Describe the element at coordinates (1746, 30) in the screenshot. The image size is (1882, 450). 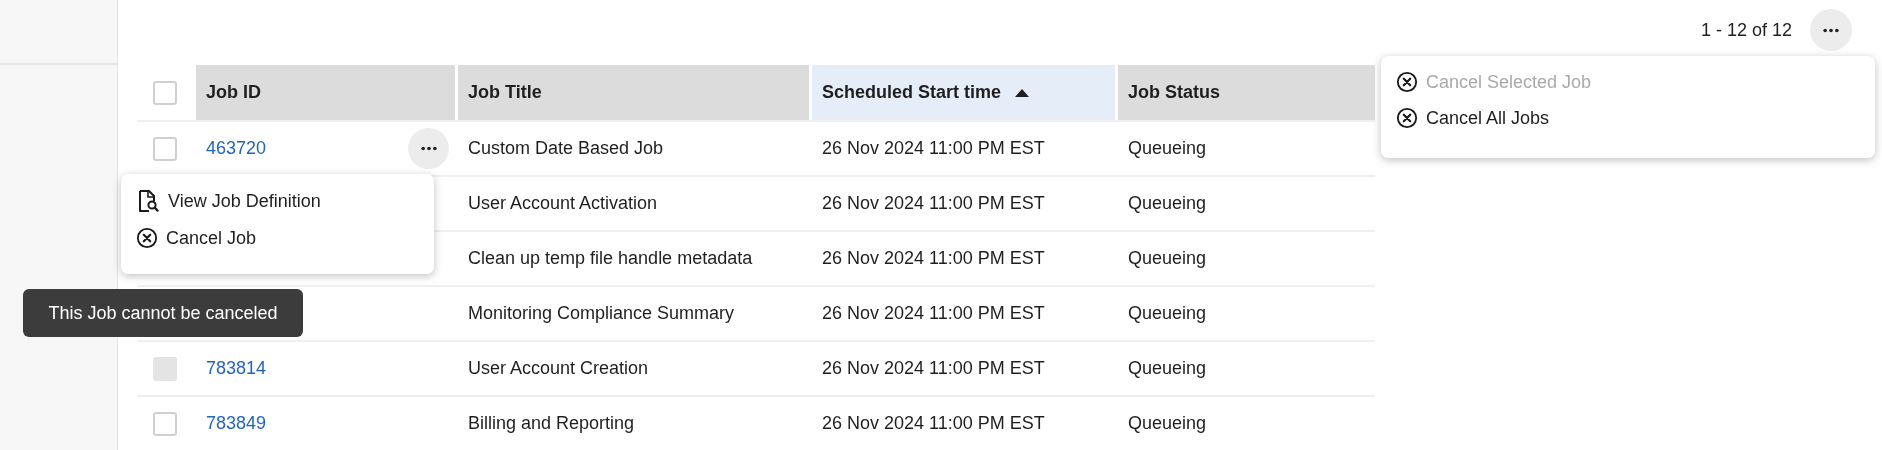
I see `pagination-range: 1 - 12 of 12` at that location.